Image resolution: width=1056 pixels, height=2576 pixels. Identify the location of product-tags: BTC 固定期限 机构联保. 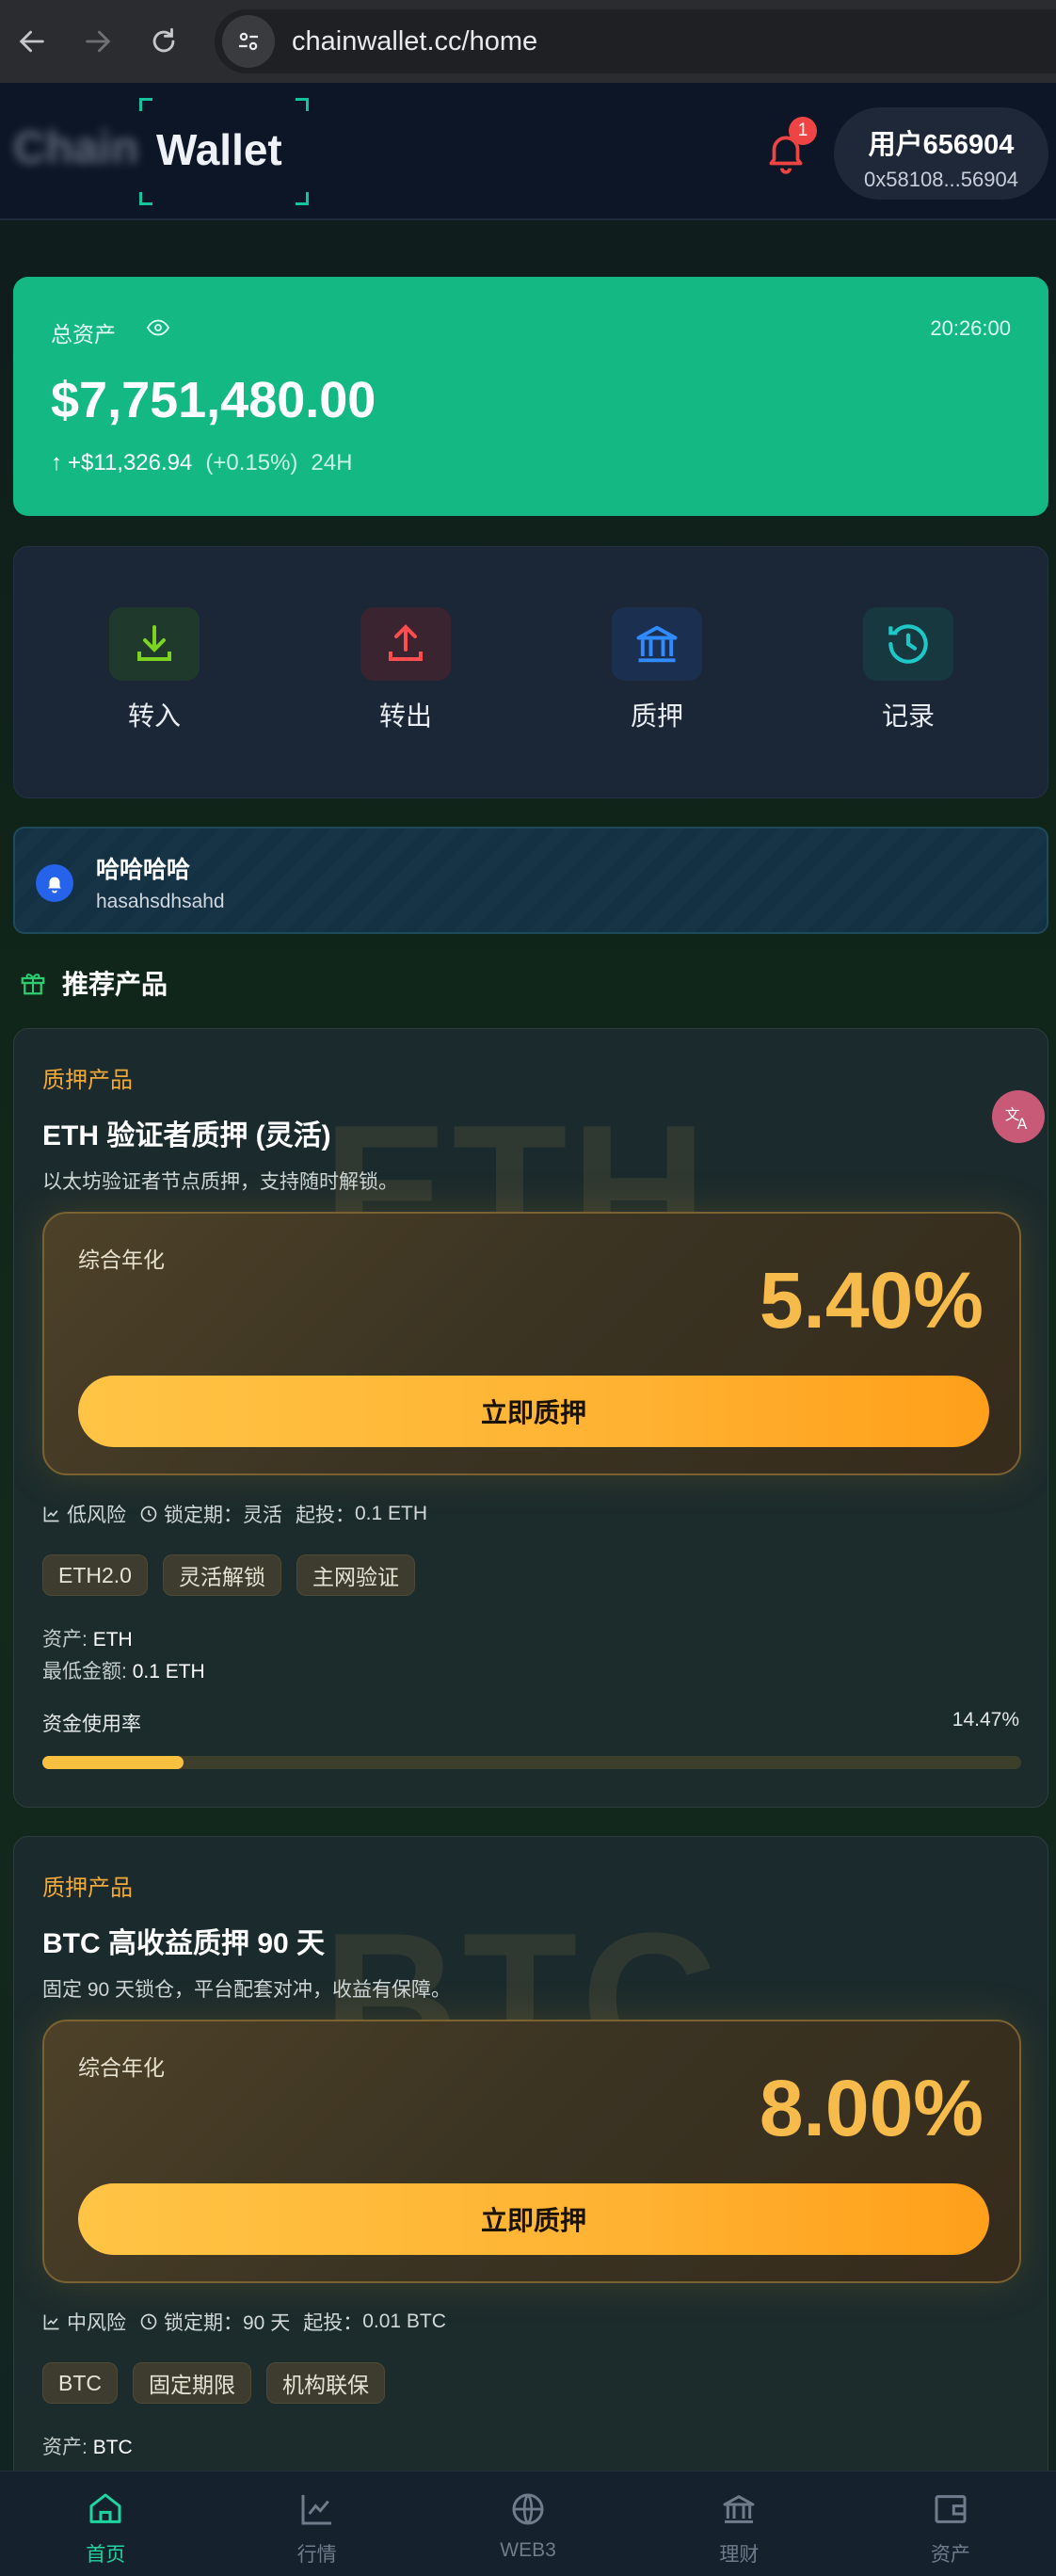
(213, 2383).